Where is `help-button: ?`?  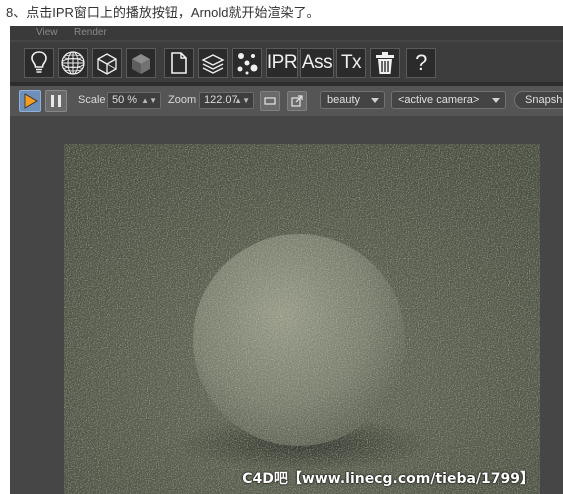 help-button: ? is located at coordinates (421, 63).